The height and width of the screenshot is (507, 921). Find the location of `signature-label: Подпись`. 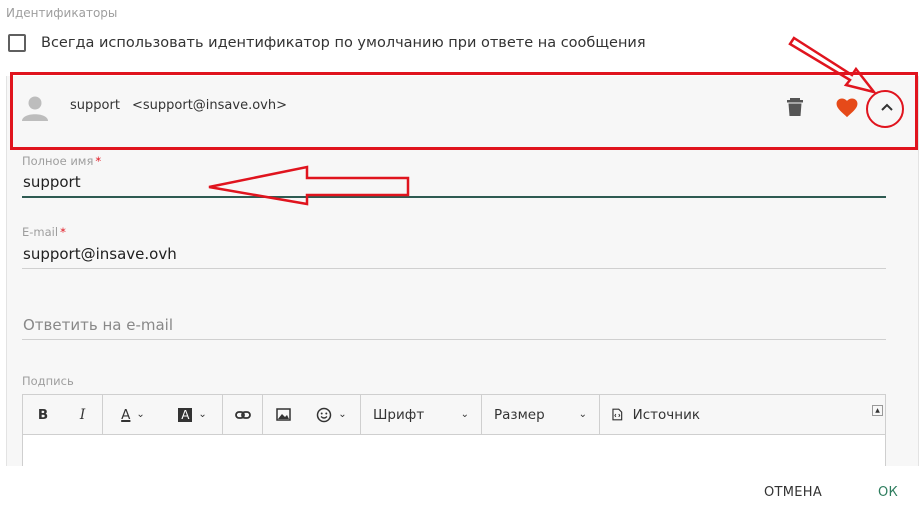

signature-label: Подпись is located at coordinates (48, 381).